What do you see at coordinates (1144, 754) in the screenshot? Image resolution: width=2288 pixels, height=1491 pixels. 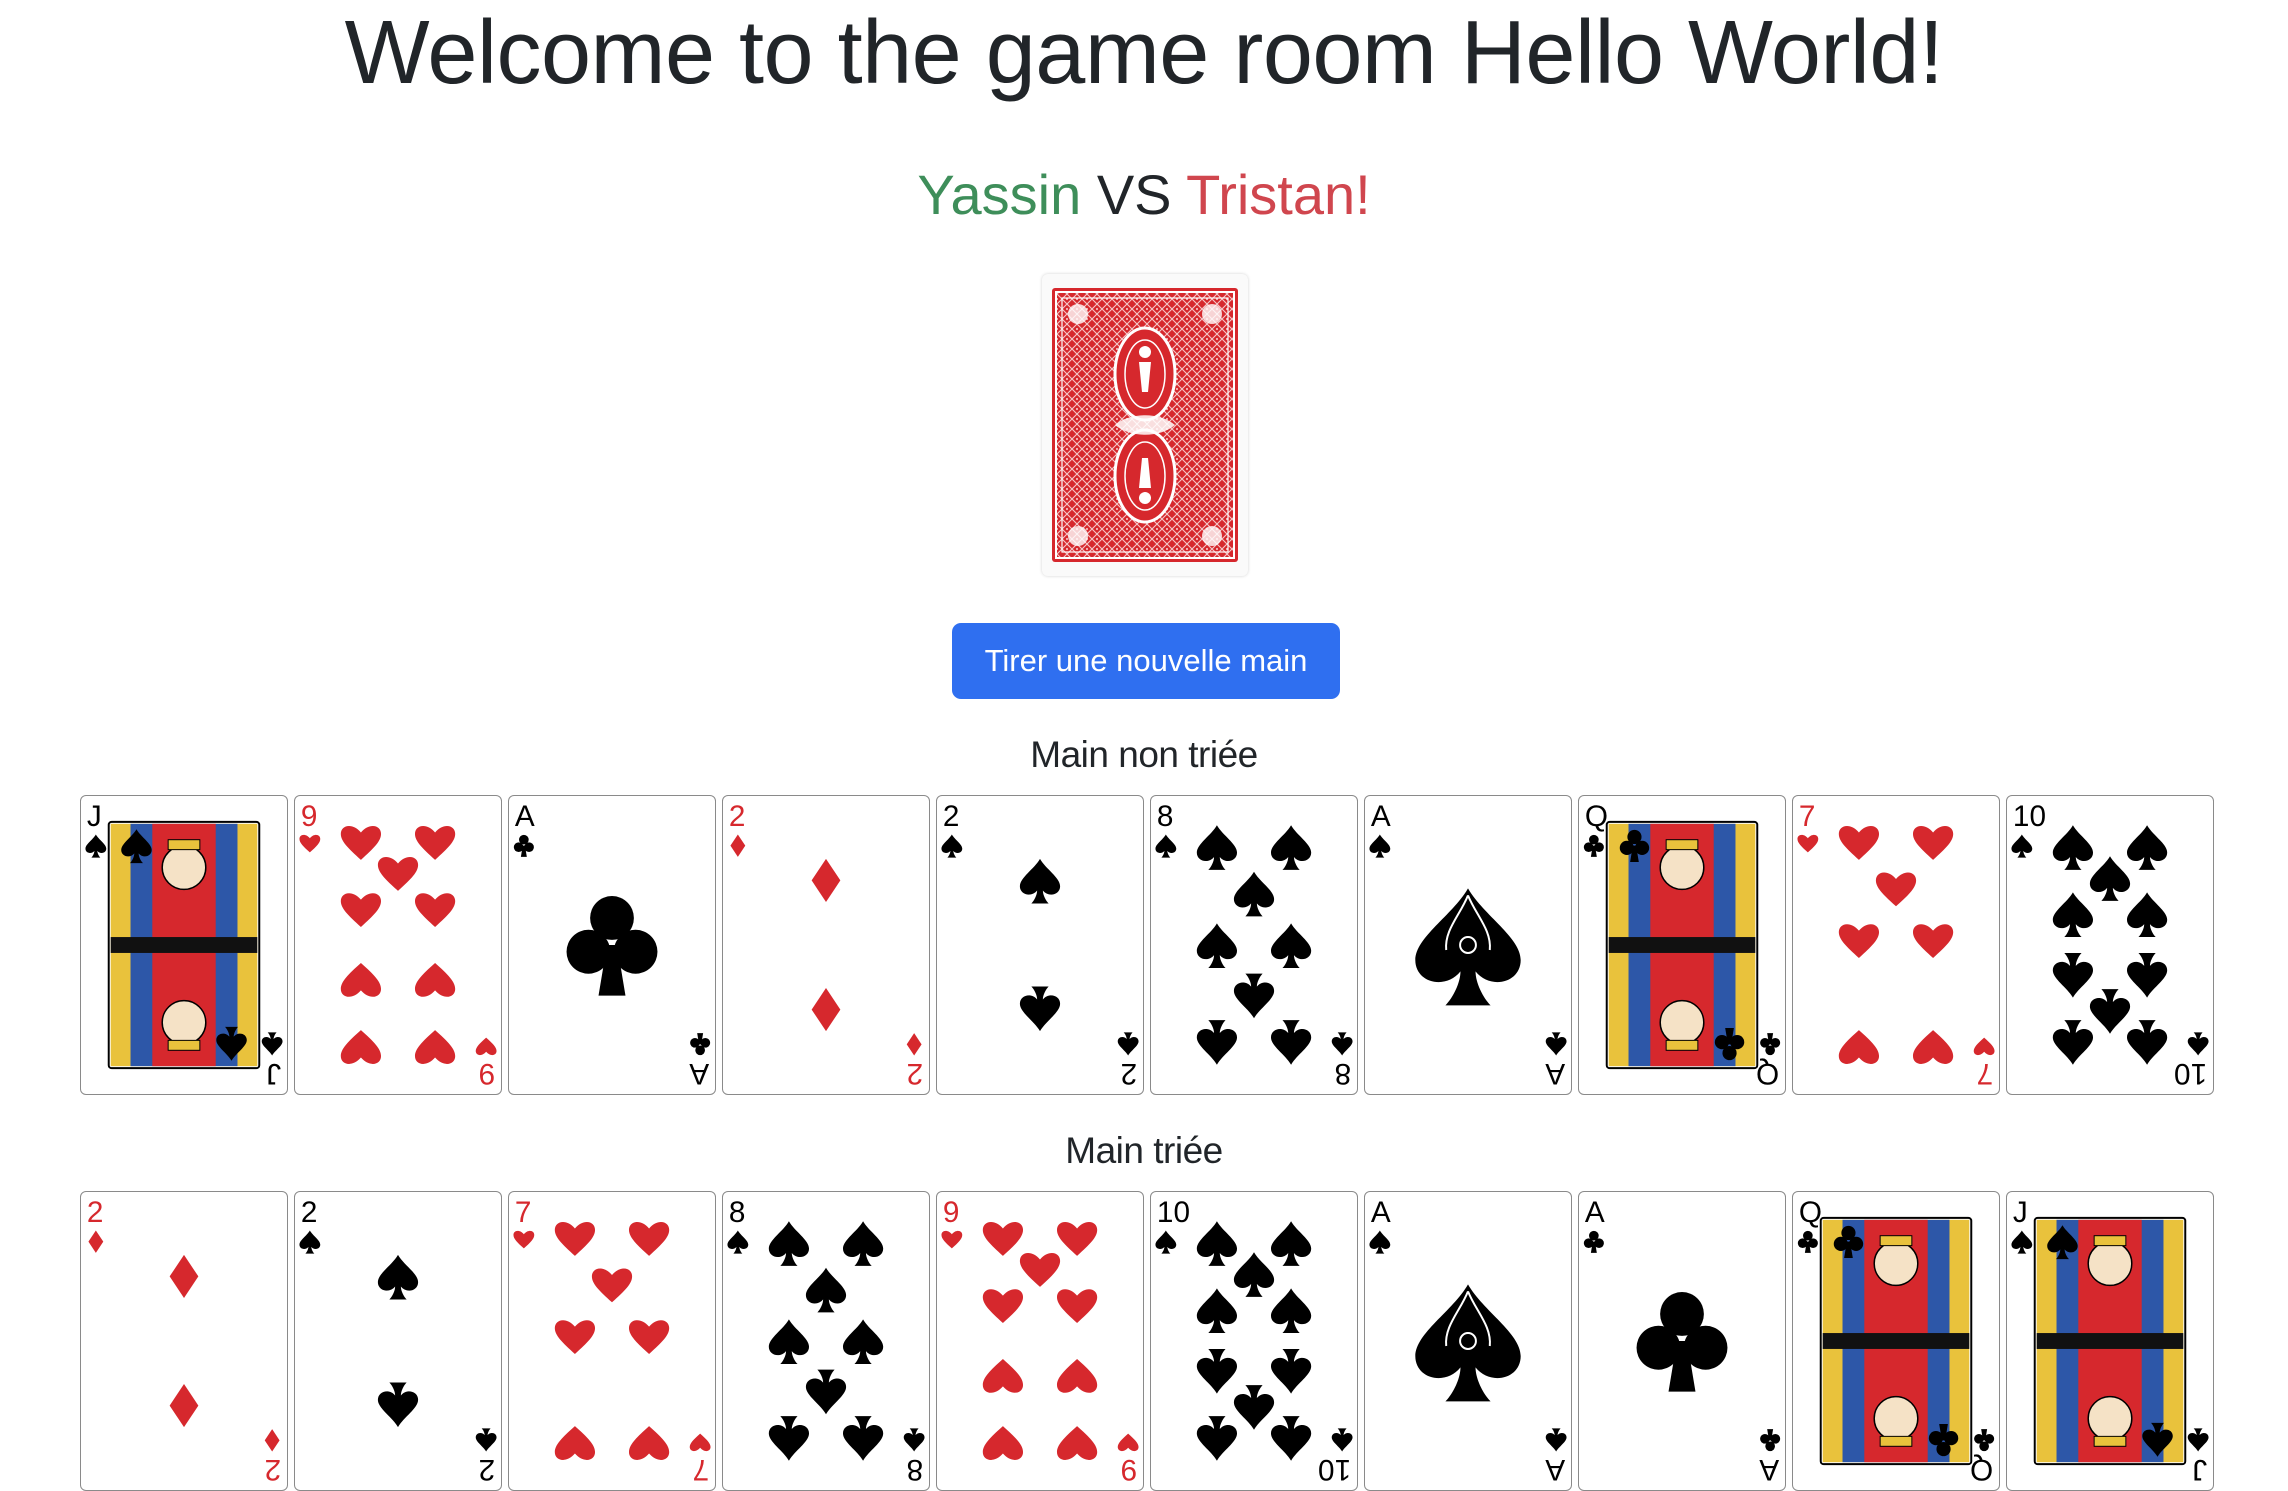 I see `unsorted-hand-label: Main non triée` at bounding box center [1144, 754].